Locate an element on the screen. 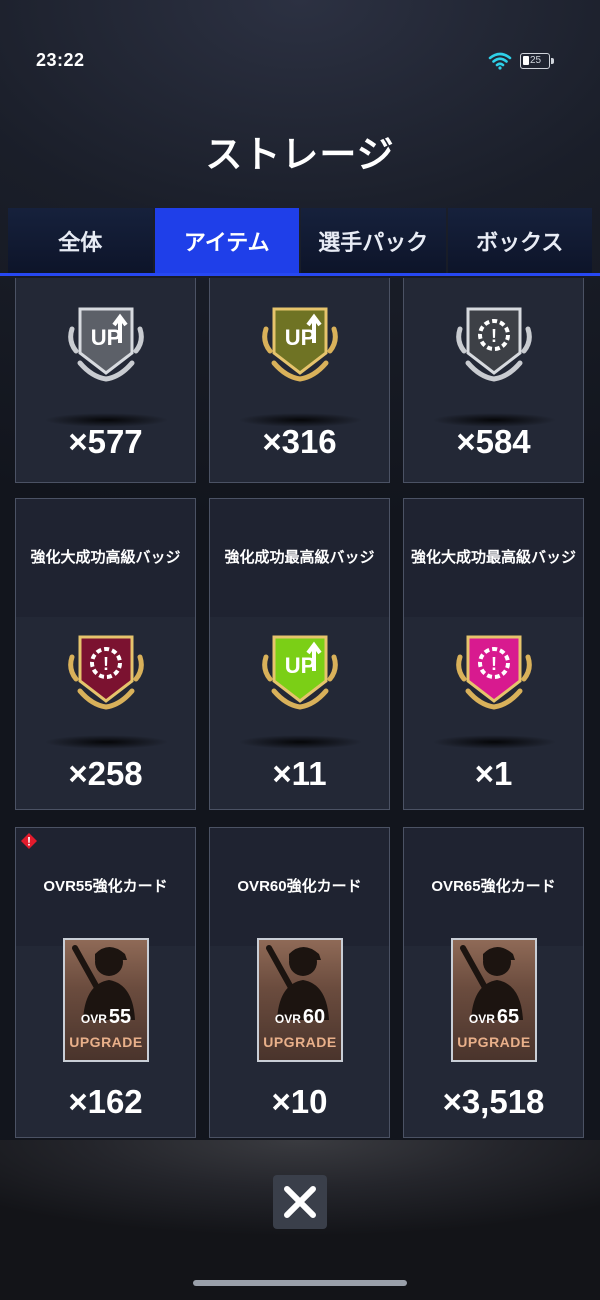  item-card: ! ×584 is located at coordinates (493, 380).